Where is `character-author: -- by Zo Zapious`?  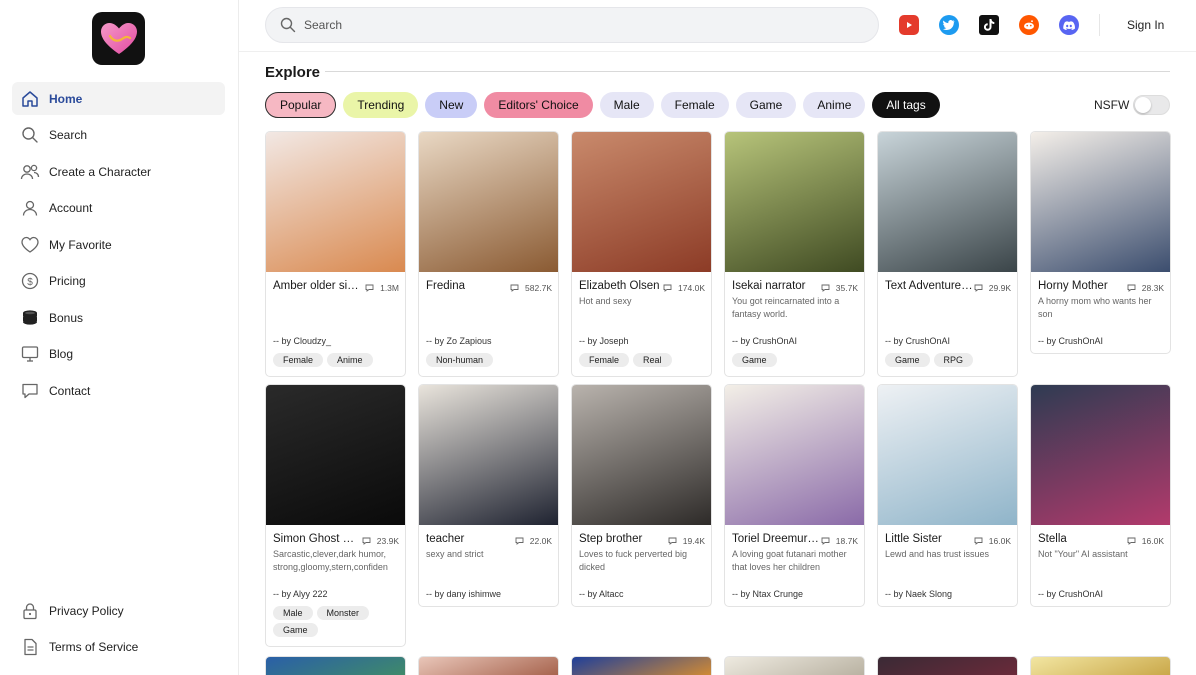
character-author: -- by Zo Zapious is located at coordinates (488, 342).